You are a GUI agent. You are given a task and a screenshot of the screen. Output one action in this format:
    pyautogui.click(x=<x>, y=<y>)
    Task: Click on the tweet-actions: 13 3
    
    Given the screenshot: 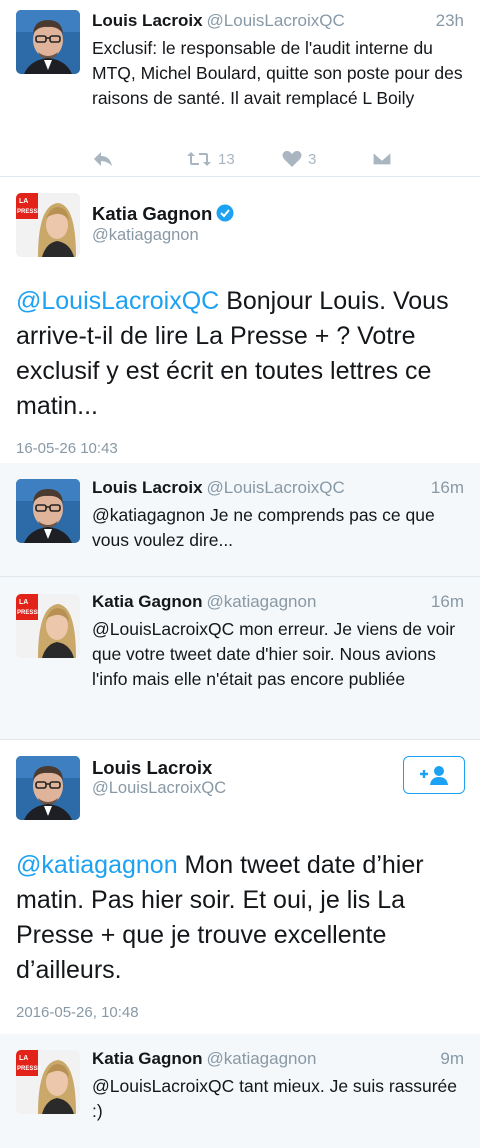 What is the action you would take?
    pyautogui.click(x=247, y=162)
    